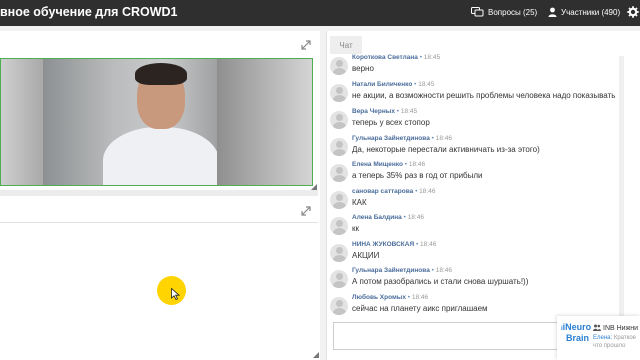 Image resolution: width=640 pixels, height=360 pixels. I want to click on participants-label: Участники (490), so click(591, 12).